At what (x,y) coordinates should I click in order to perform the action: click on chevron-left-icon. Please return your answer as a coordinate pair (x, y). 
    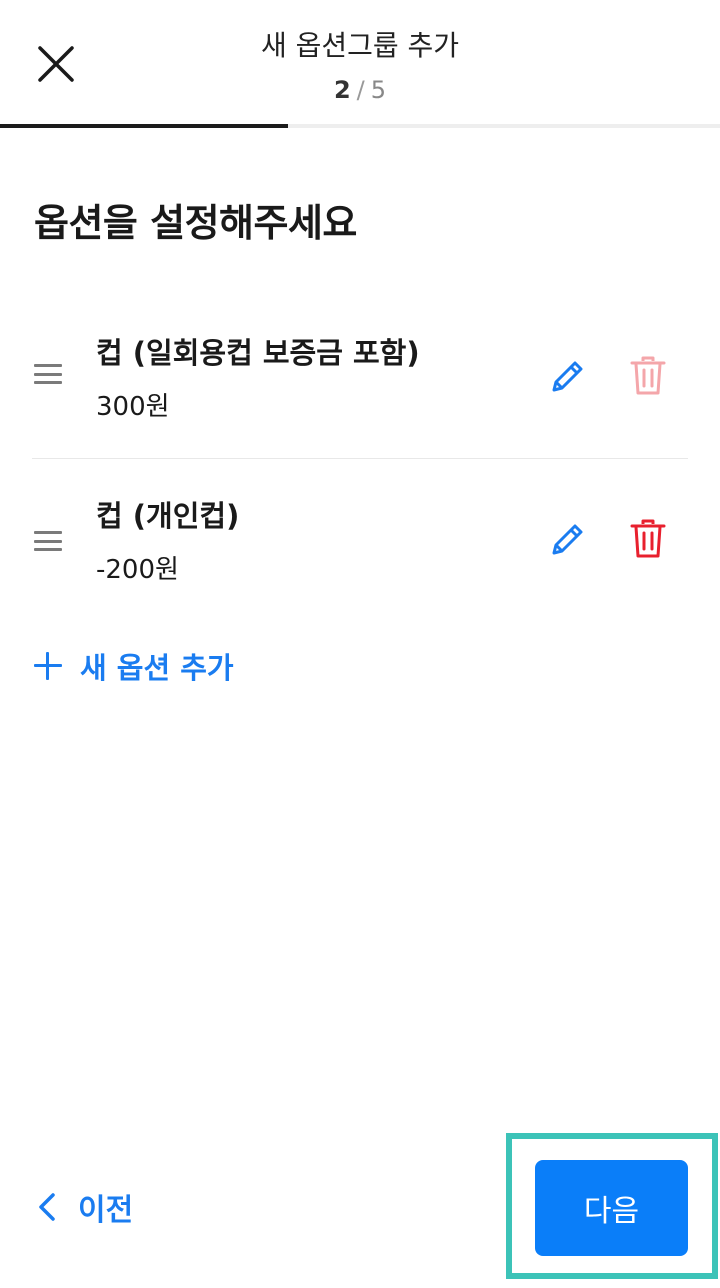
    Looking at the image, I should click on (47, 1207).